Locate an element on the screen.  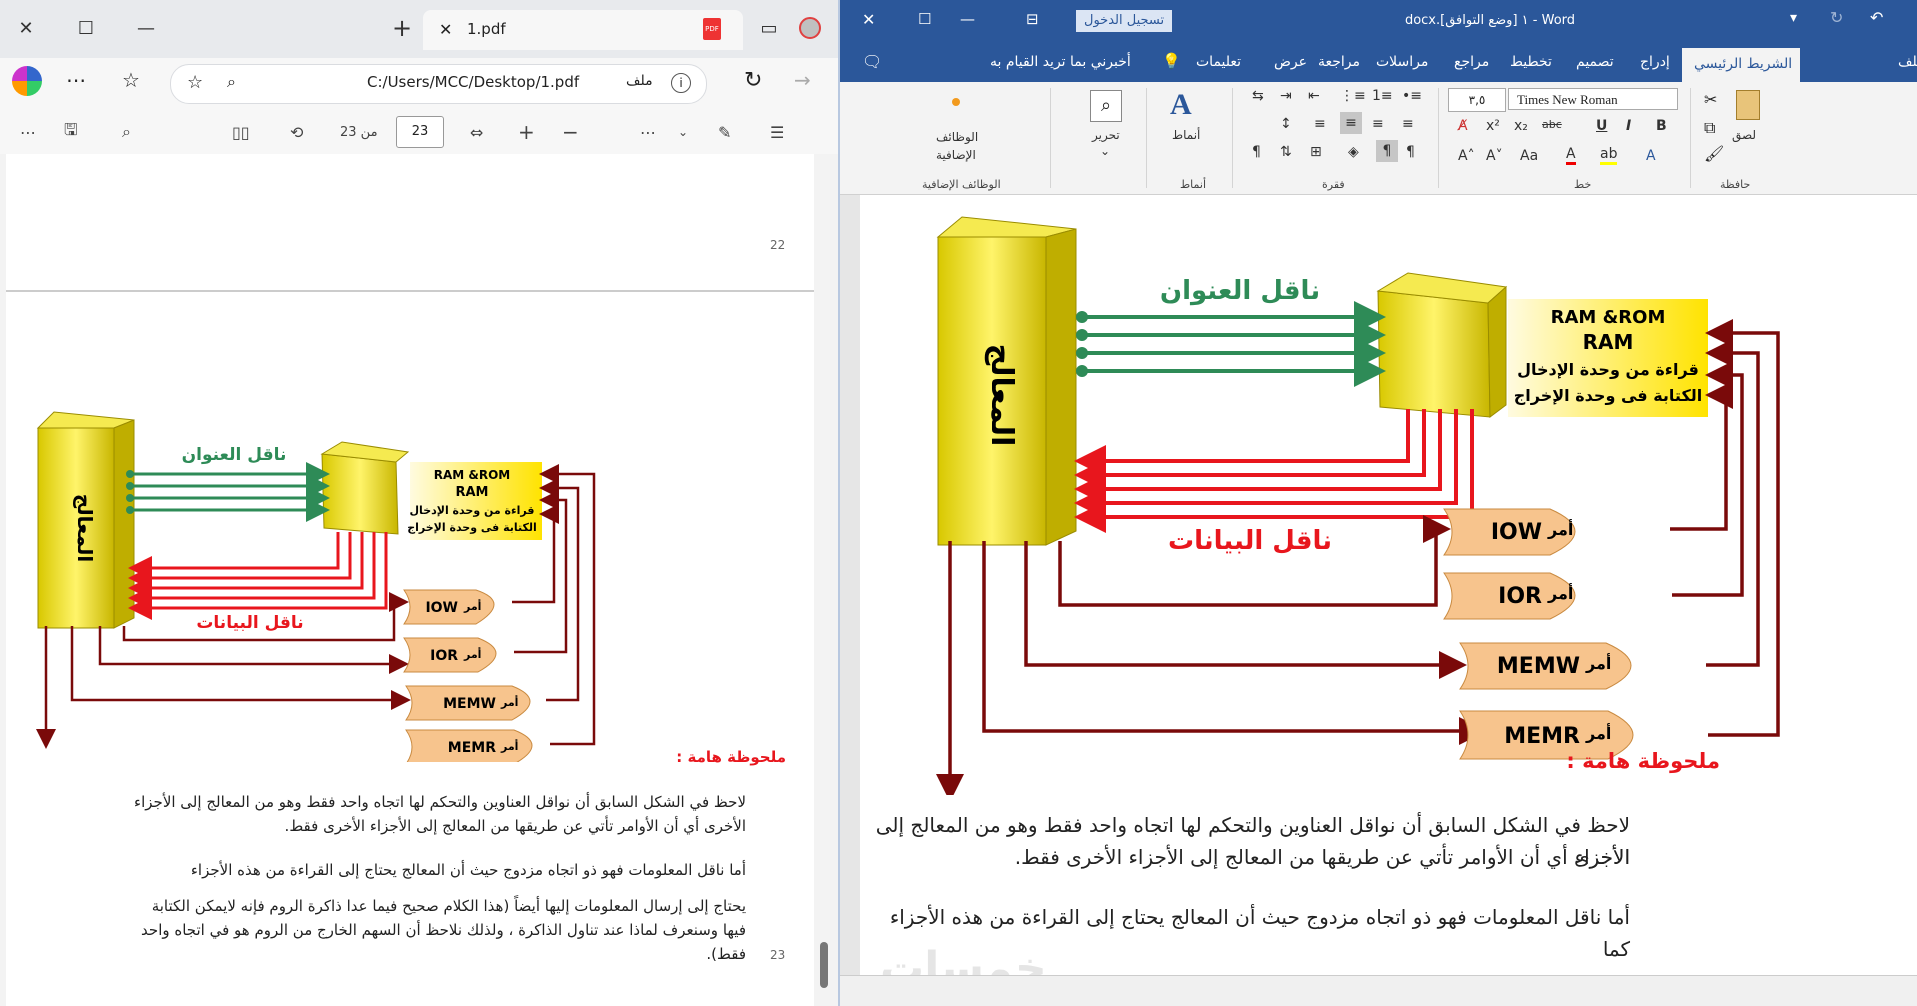
shrink-font-icon: A˅ is located at coordinates (1494, 156).